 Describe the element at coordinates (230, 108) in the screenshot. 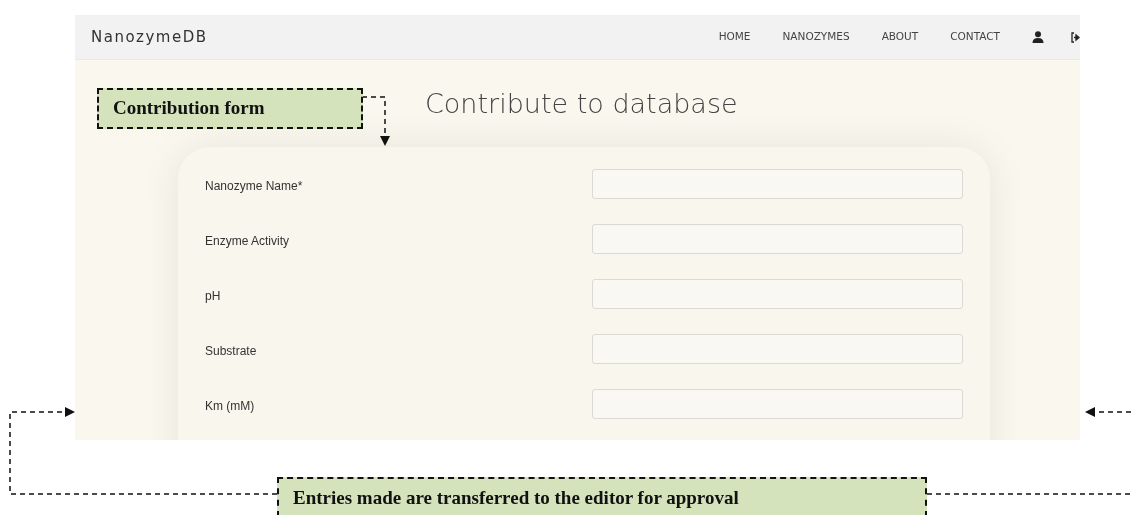

I see `annotation-label: Contribution form` at that location.